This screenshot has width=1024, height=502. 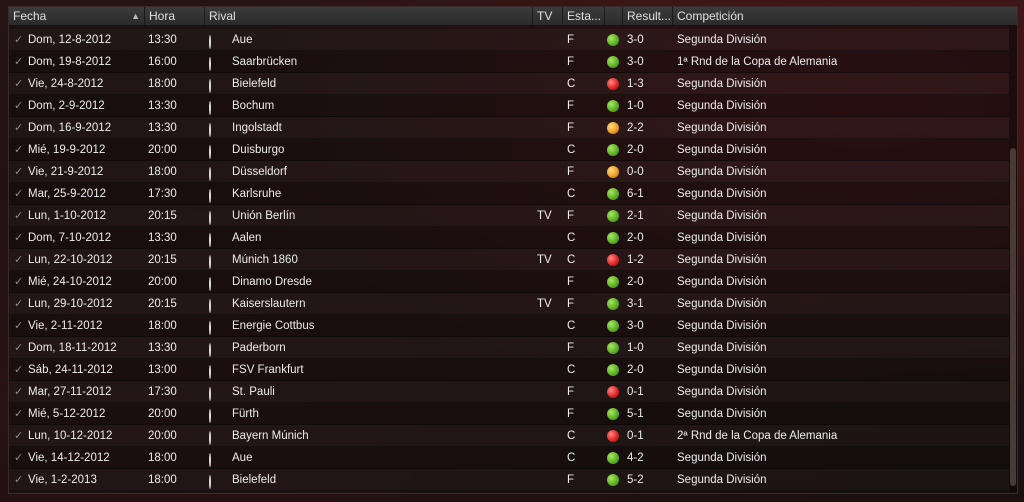 What do you see at coordinates (548, 16) in the screenshot?
I see `column-header-tv: TV` at bounding box center [548, 16].